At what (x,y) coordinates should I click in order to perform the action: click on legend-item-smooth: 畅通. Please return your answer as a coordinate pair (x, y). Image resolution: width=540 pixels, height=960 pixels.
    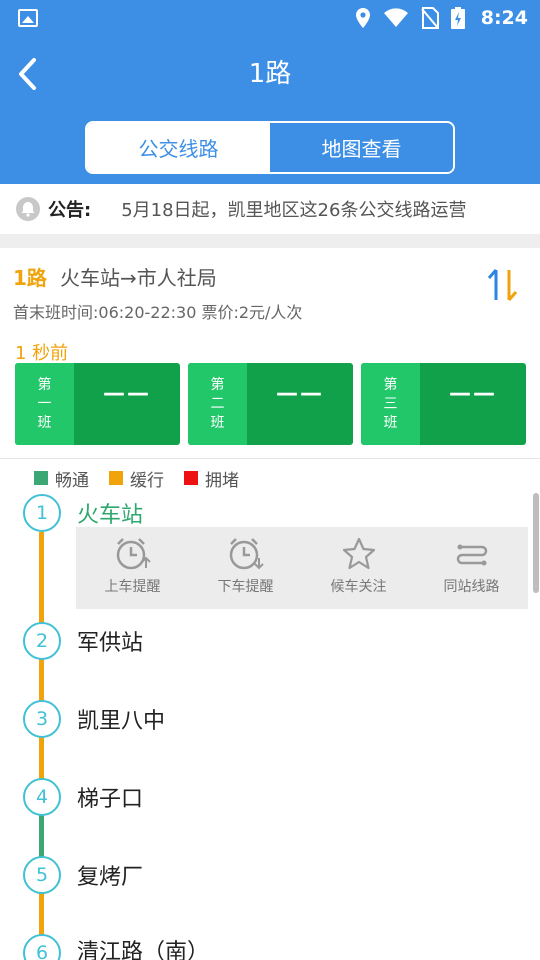
    Looking at the image, I should click on (61, 478).